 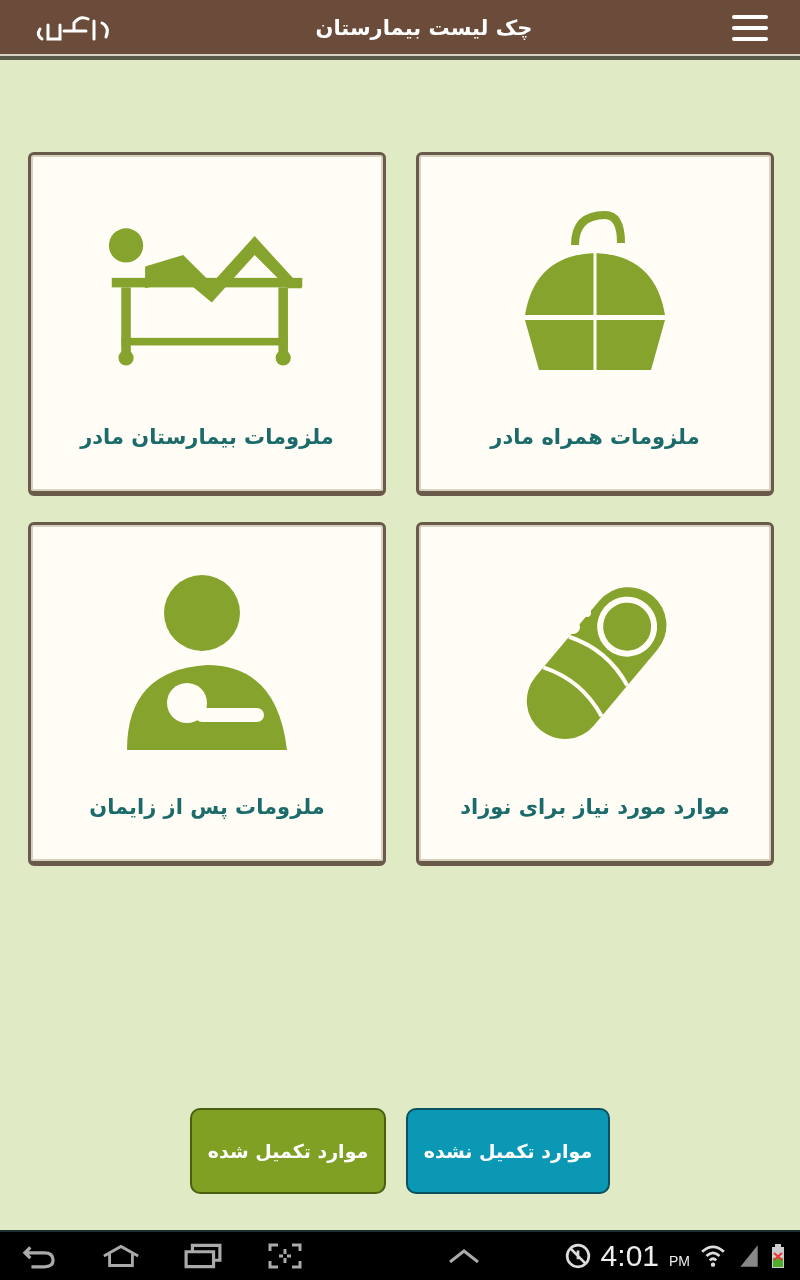 I want to click on screenshot-icon, so click(x=285, y=1256).